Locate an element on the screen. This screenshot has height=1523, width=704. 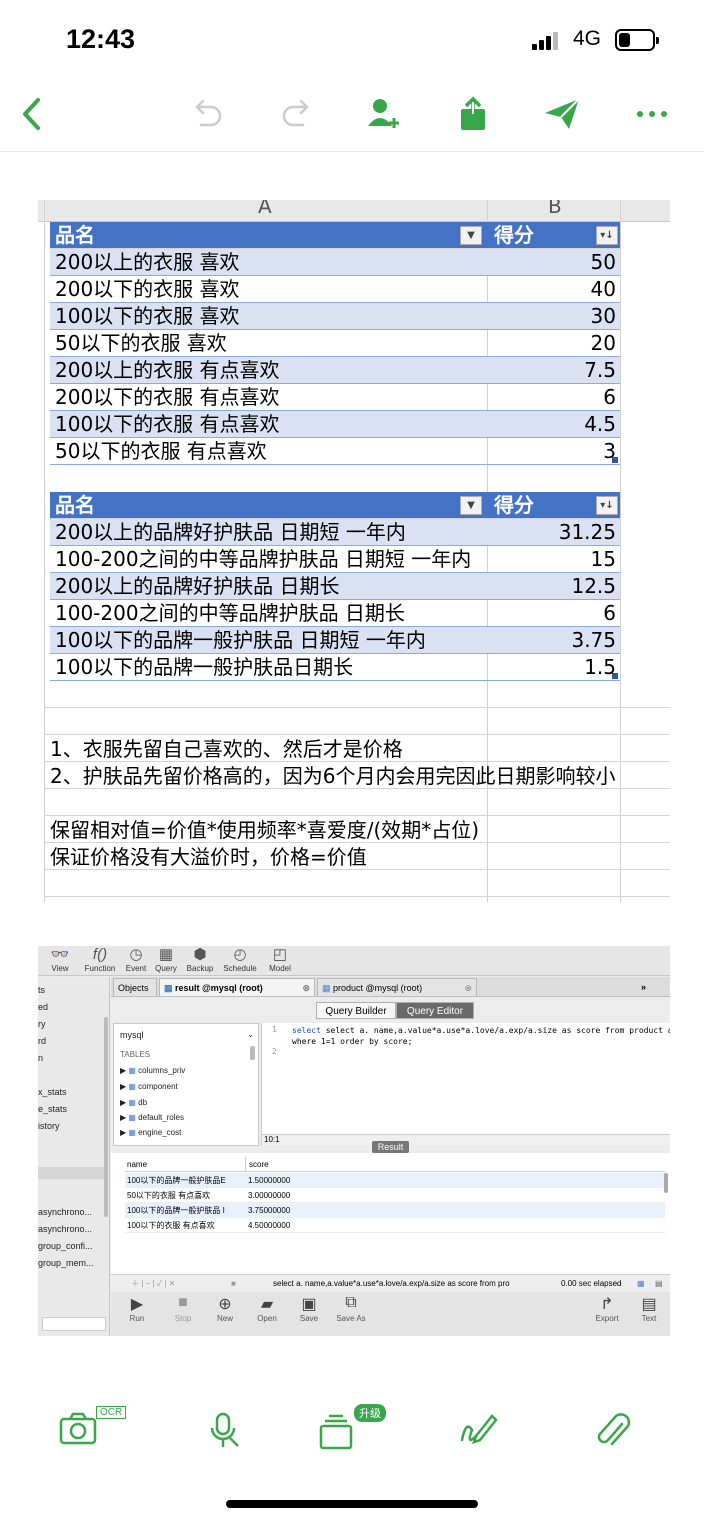
table-row: 100以下的品牌一般护肤品 日期短 一年内 3.75 is located at coordinates (335, 640).